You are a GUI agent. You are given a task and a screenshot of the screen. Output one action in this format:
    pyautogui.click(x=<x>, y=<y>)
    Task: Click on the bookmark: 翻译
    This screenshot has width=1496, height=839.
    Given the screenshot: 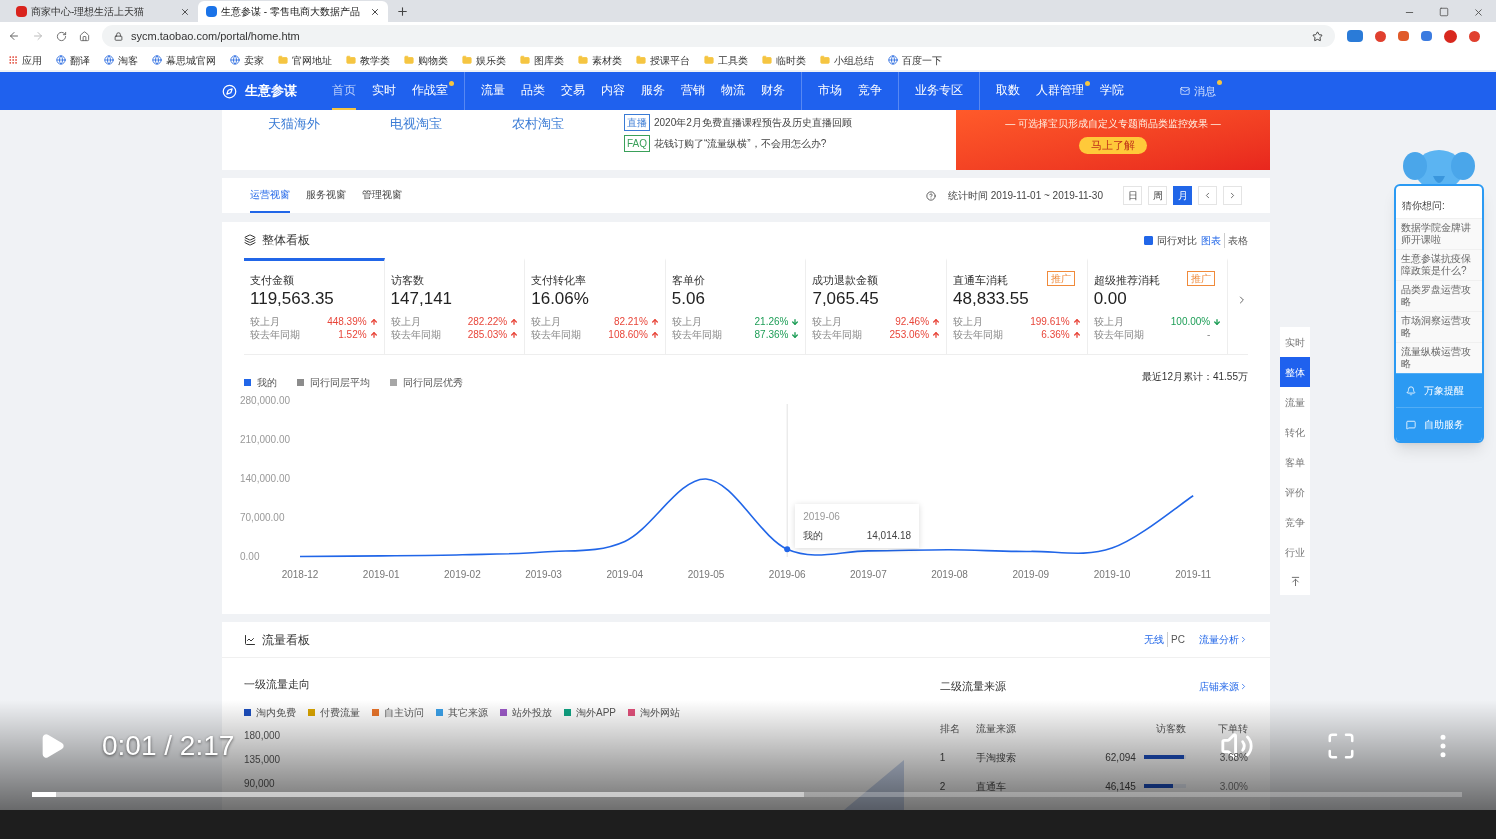 What is the action you would take?
    pyautogui.click(x=73, y=60)
    